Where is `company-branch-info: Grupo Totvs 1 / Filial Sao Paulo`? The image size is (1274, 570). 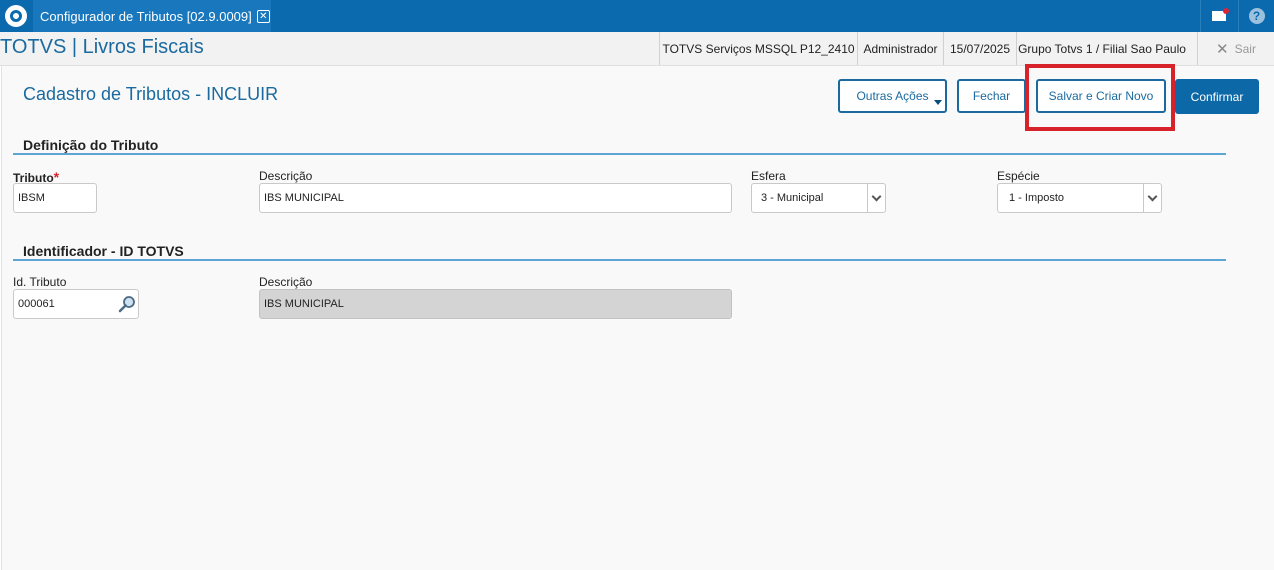
company-branch-info: Grupo Totvs 1 / Filial Sao Paulo is located at coordinates (1101, 48).